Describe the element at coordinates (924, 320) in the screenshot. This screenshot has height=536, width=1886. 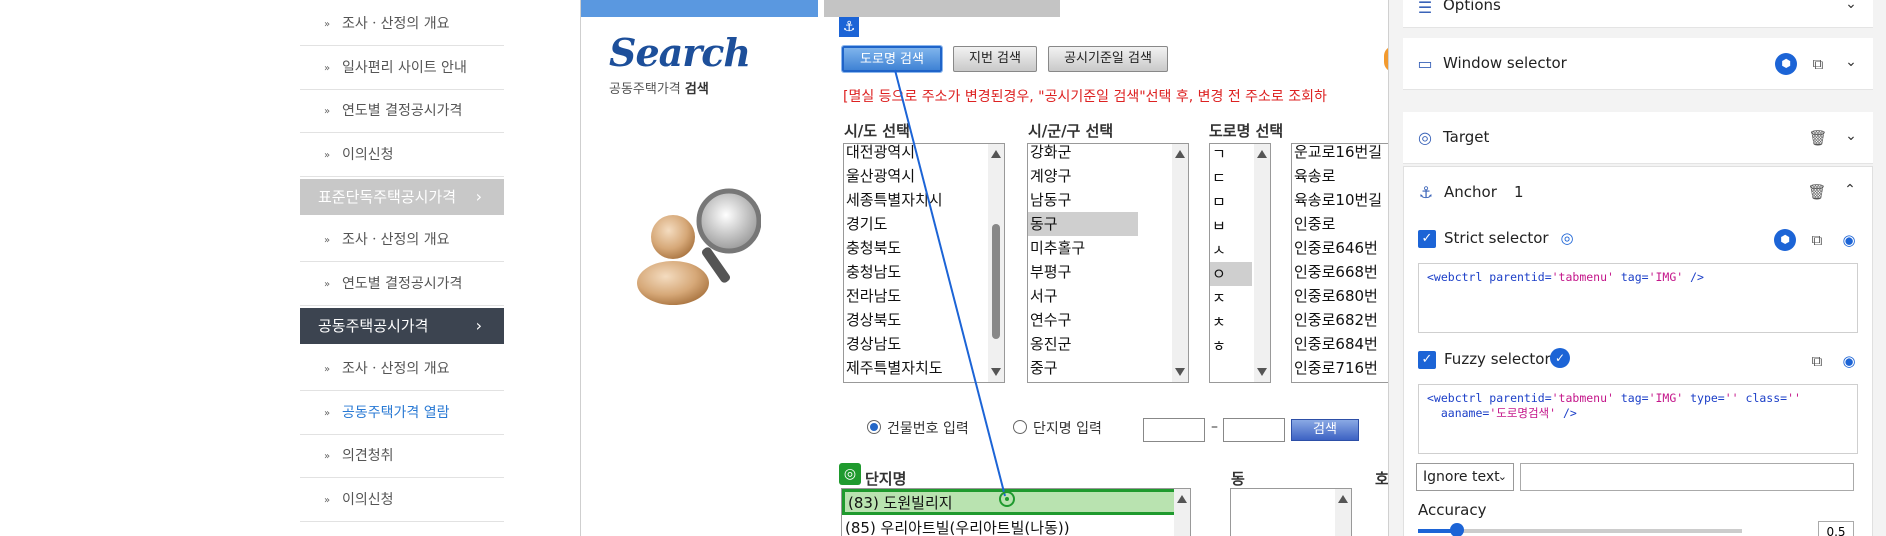
I see `list-item: 경상북도` at that location.